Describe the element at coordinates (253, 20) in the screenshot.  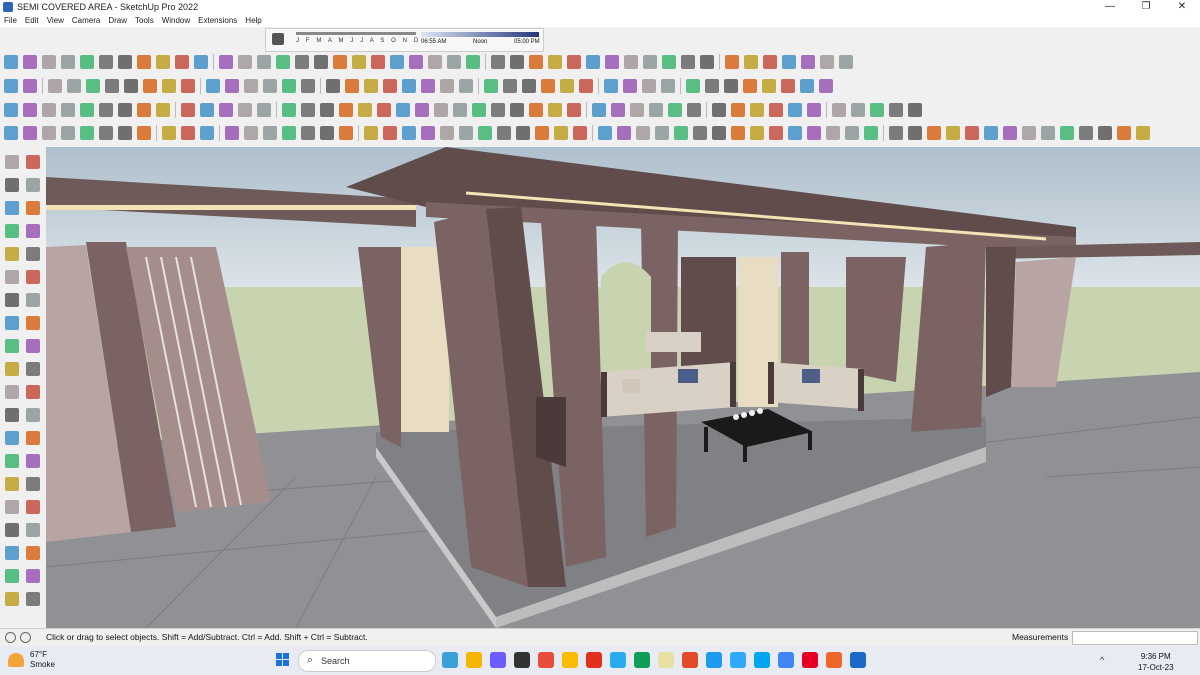
I see `menu-help: Help` at that location.